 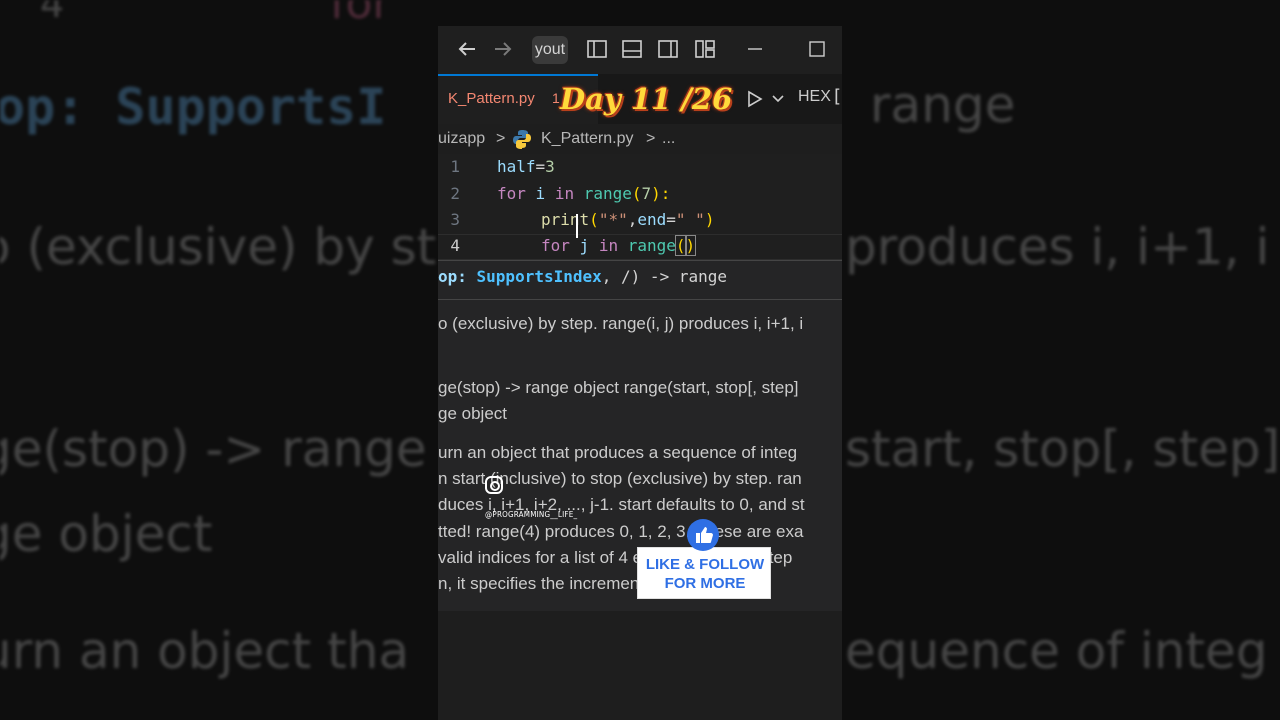 I want to click on like-follow-text: LIKE & FOLLOW, so click(x=705, y=564).